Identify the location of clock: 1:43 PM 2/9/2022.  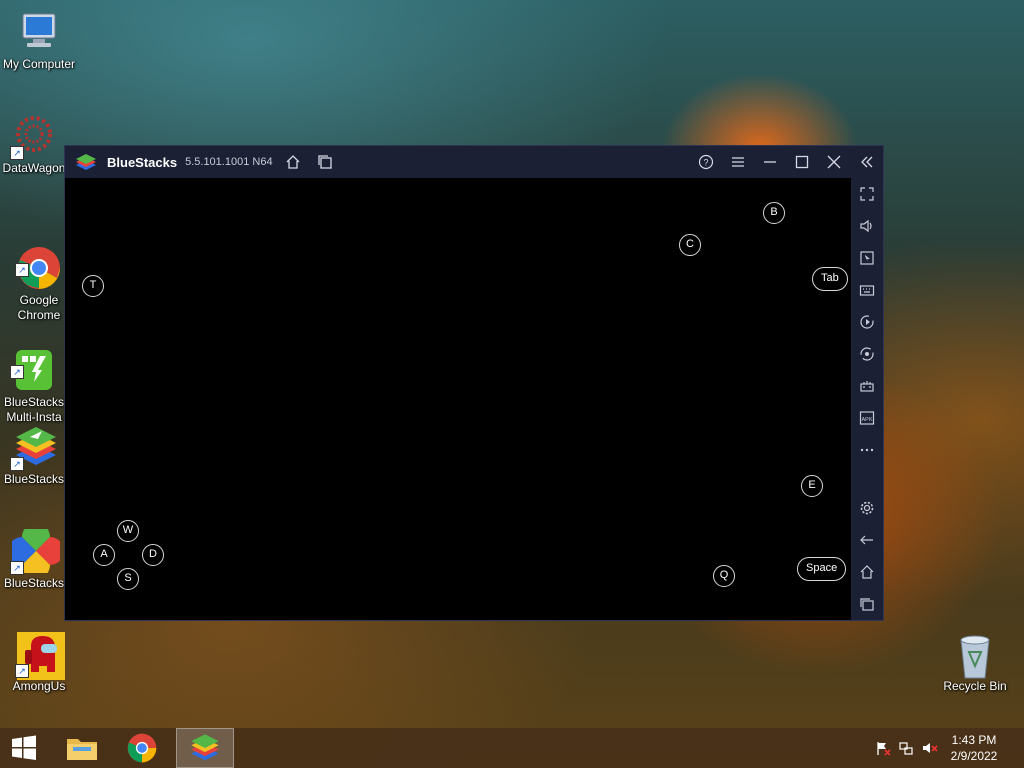
(974, 748).